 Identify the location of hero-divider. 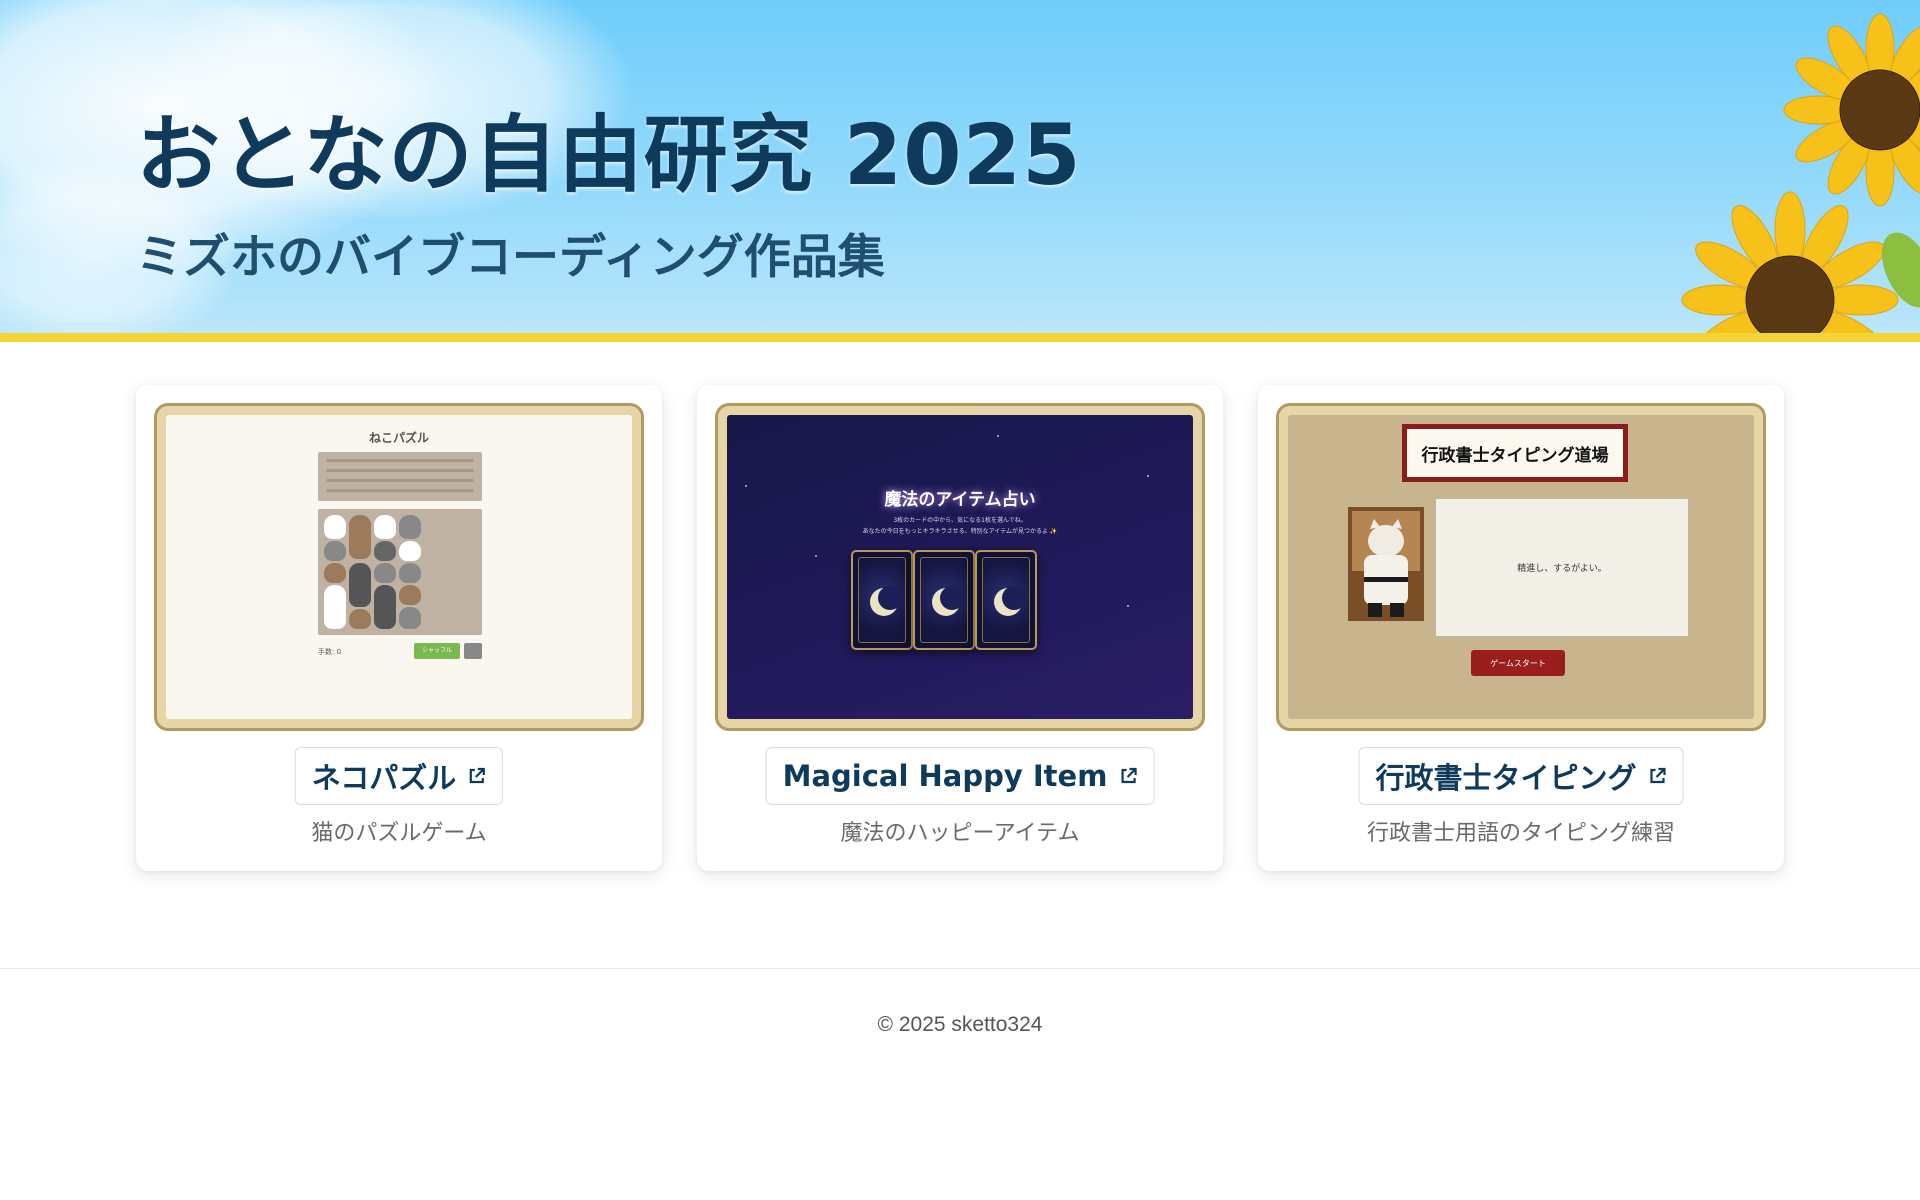
(960, 337).